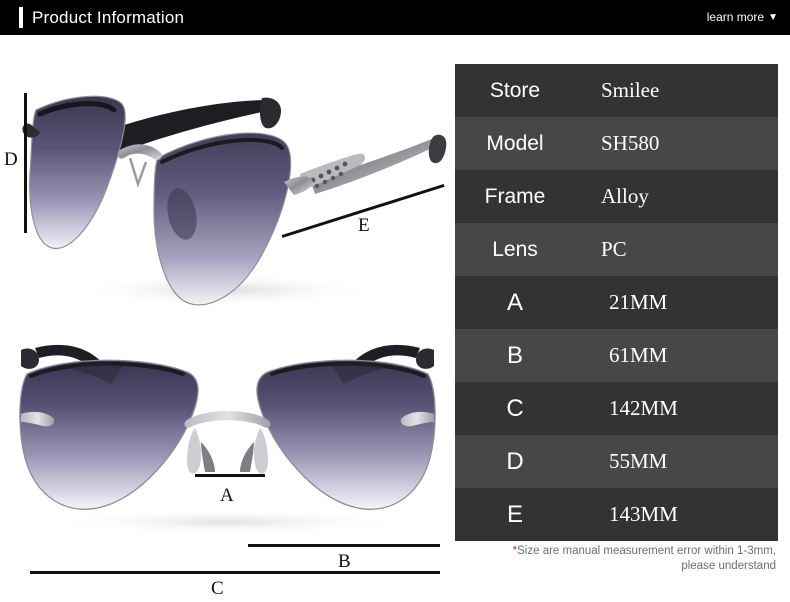  I want to click on spec-label: Lens, so click(515, 249).